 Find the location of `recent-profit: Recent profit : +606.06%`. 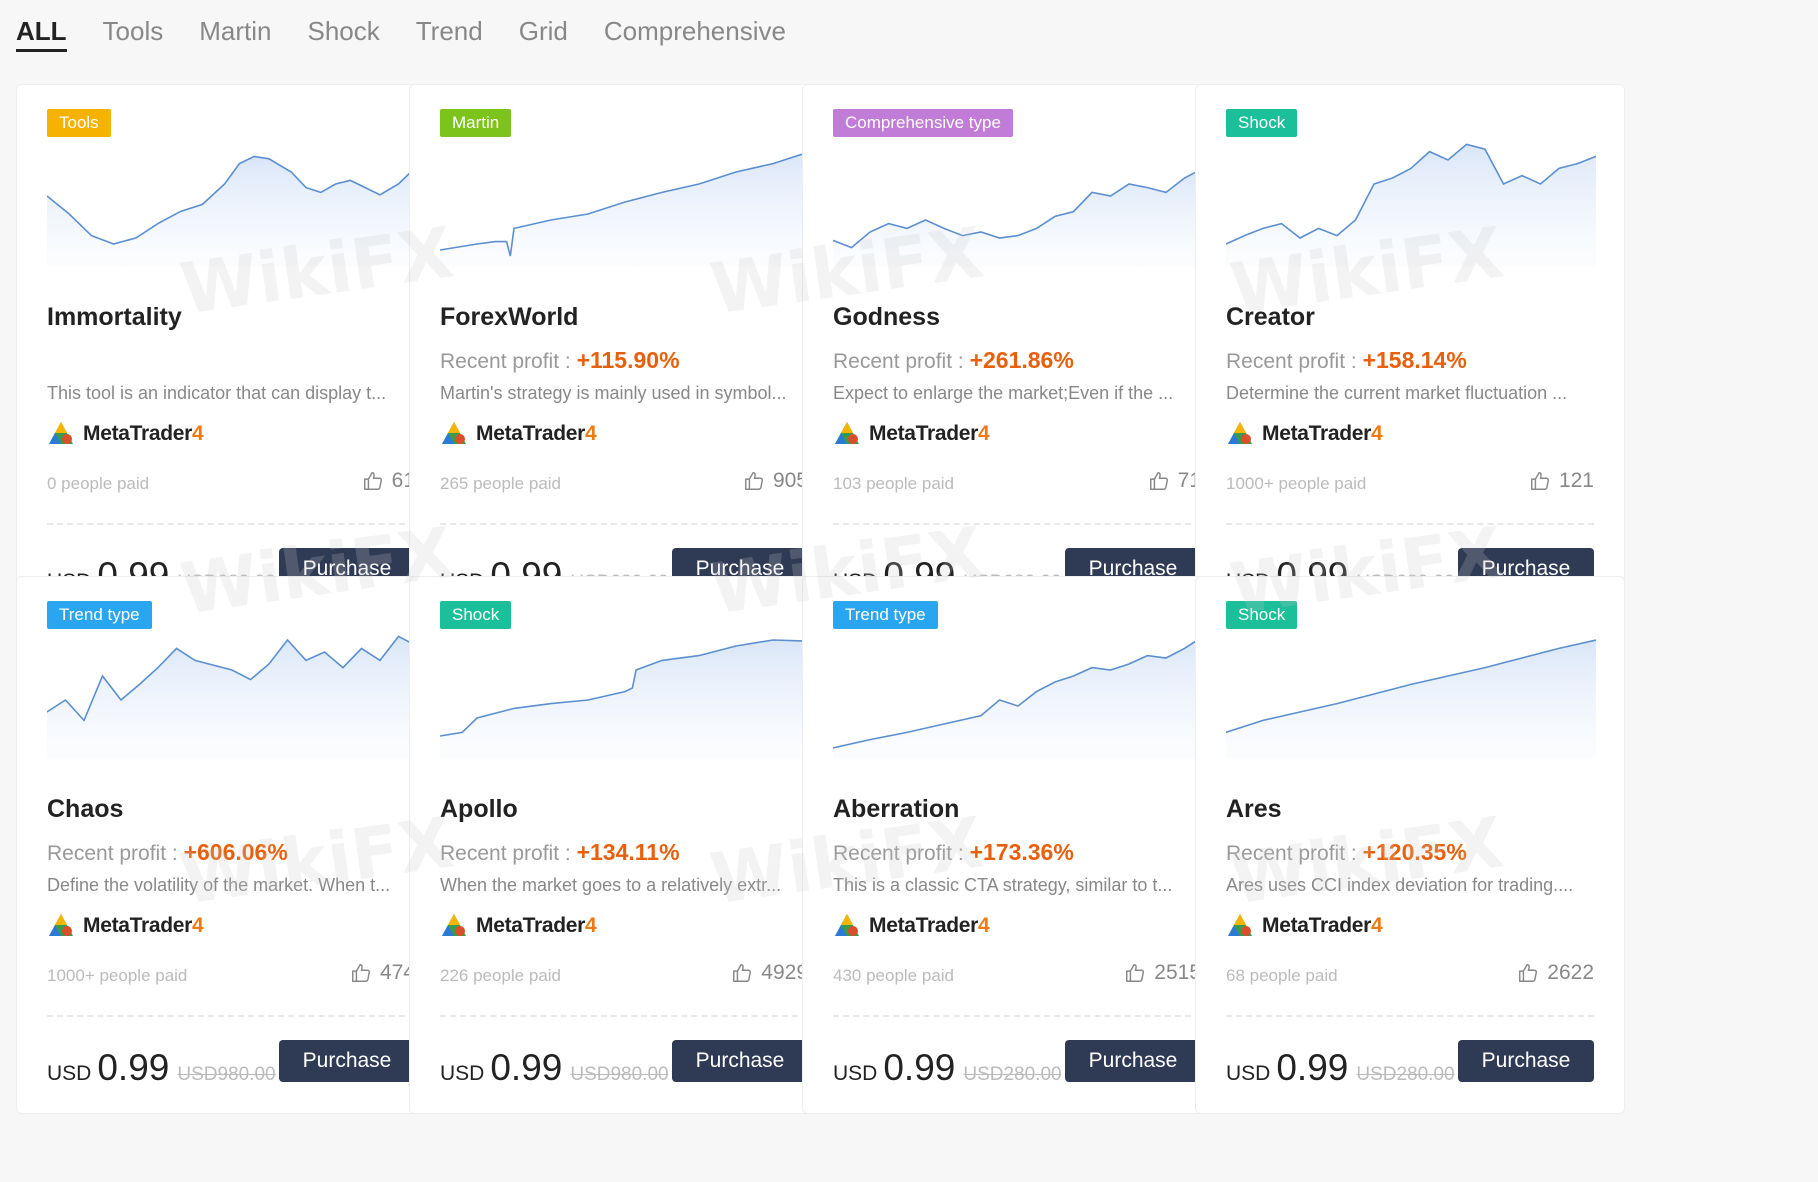

recent-profit: Recent profit : +606.06% is located at coordinates (167, 852).